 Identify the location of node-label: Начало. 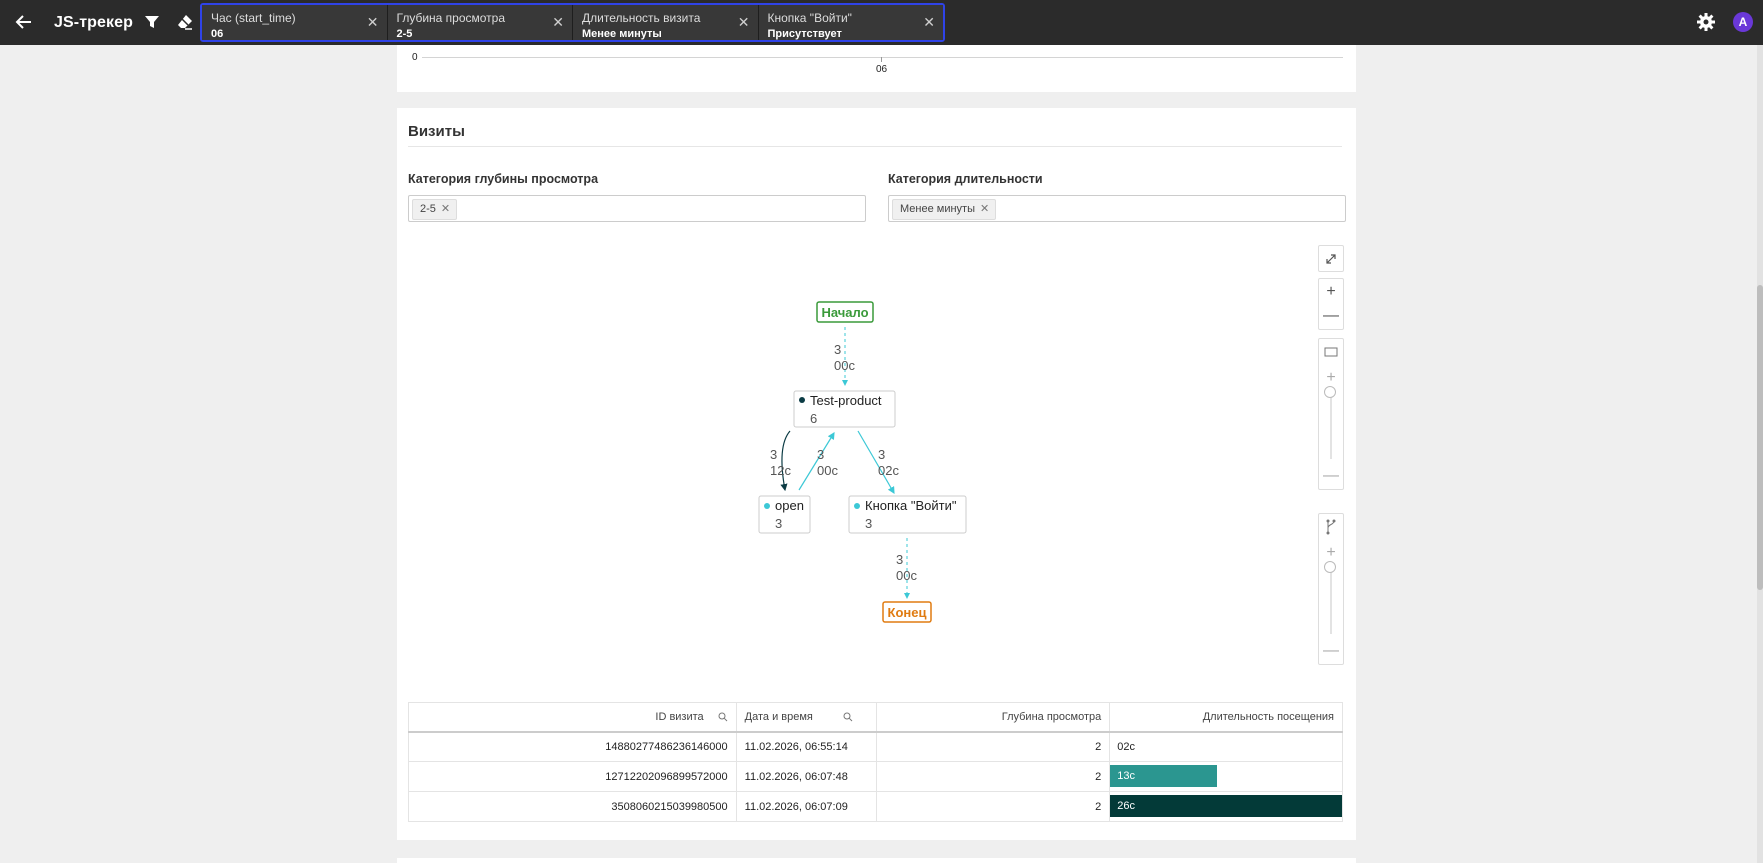
(844, 312).